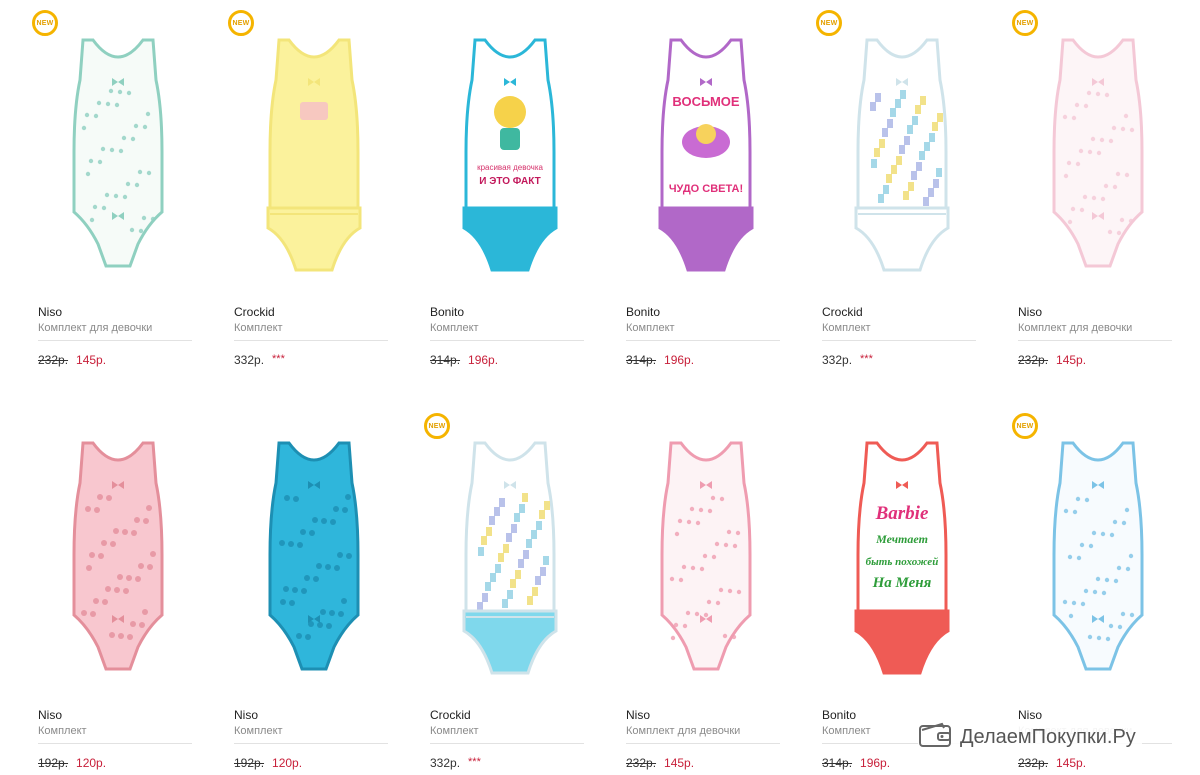 This screenshot has height=775, width=1200. Describe the element at coordinates (706, 189) in the screenshot. I see `svg-text: ЧУДО СВЕТА!` at that location.